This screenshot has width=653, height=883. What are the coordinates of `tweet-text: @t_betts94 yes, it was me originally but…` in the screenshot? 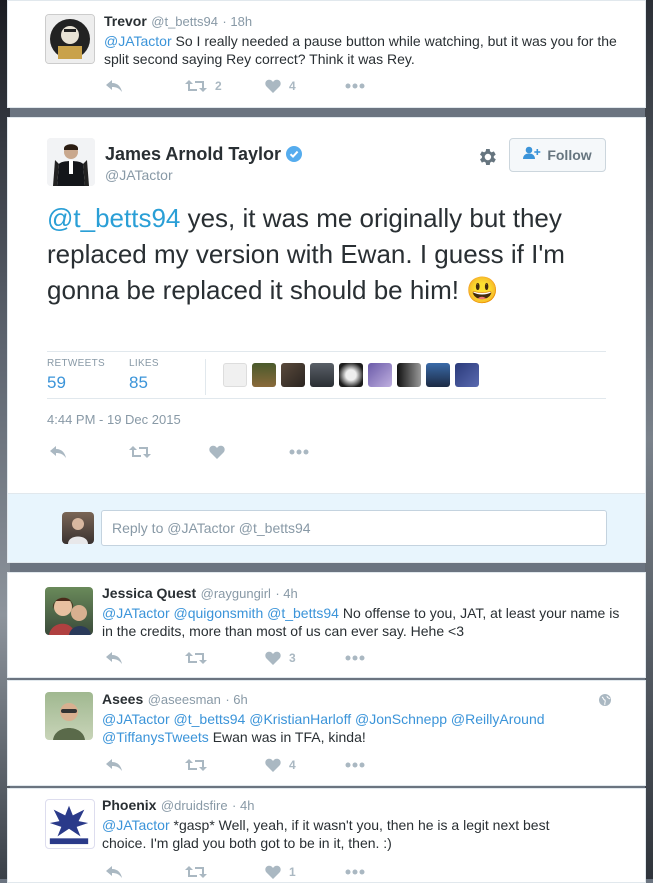 It's located at (306, 254).